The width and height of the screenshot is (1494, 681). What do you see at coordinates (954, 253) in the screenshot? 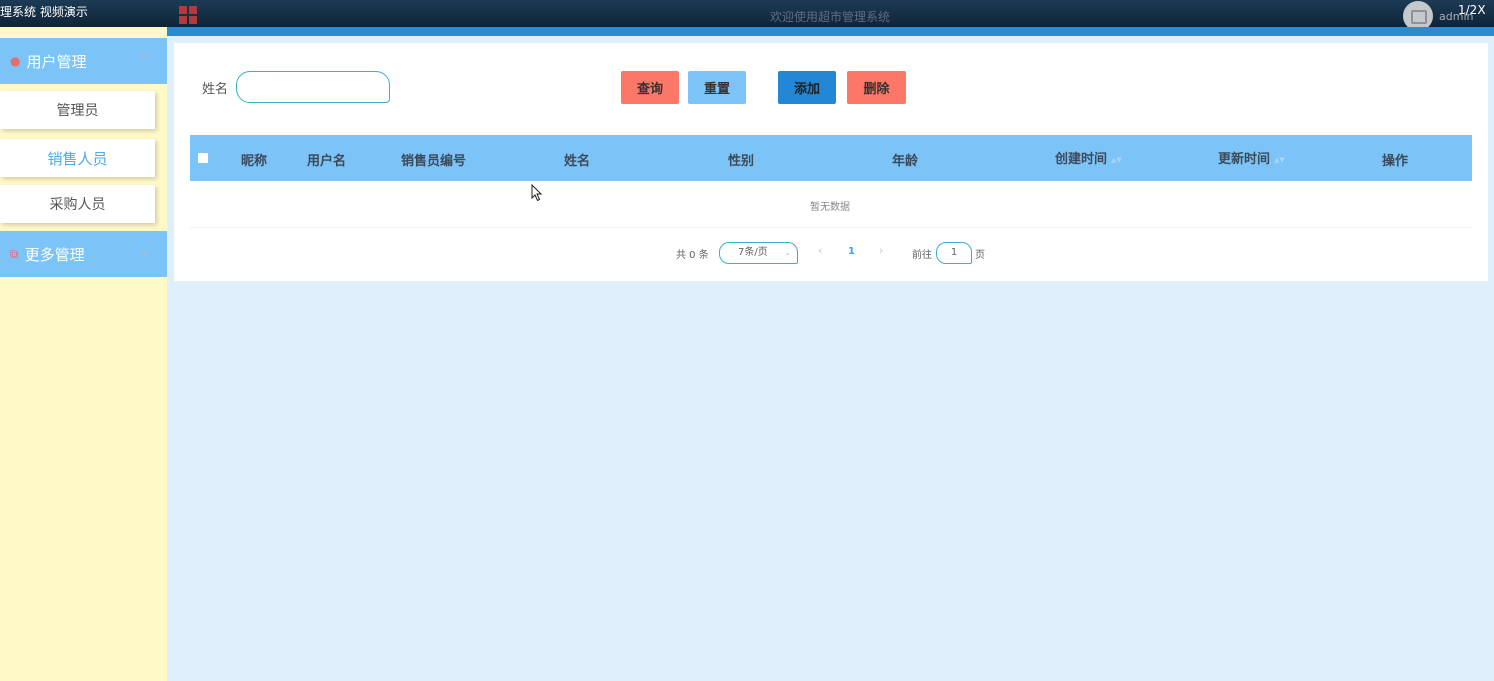
I see `goto-page-input: 1` at bounding box center [954, 253].